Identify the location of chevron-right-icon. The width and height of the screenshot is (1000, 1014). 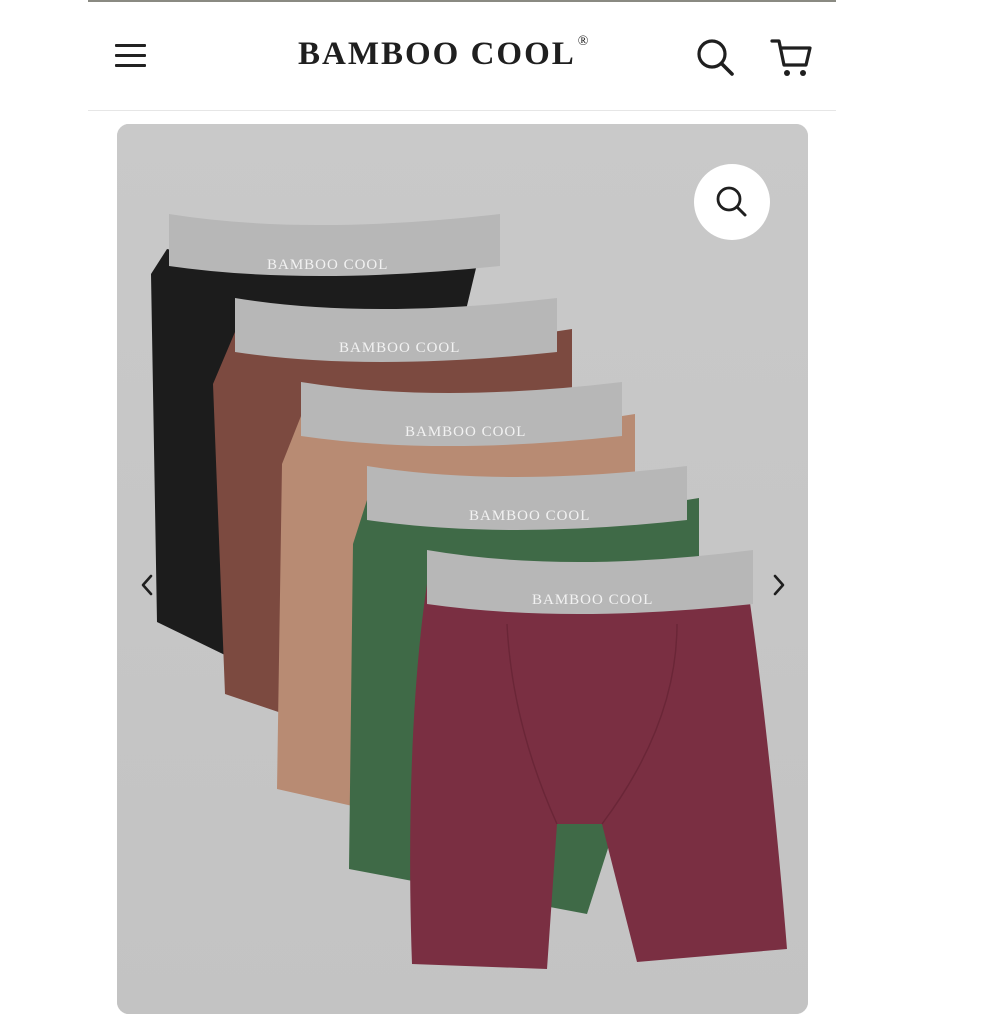
(779, 585).